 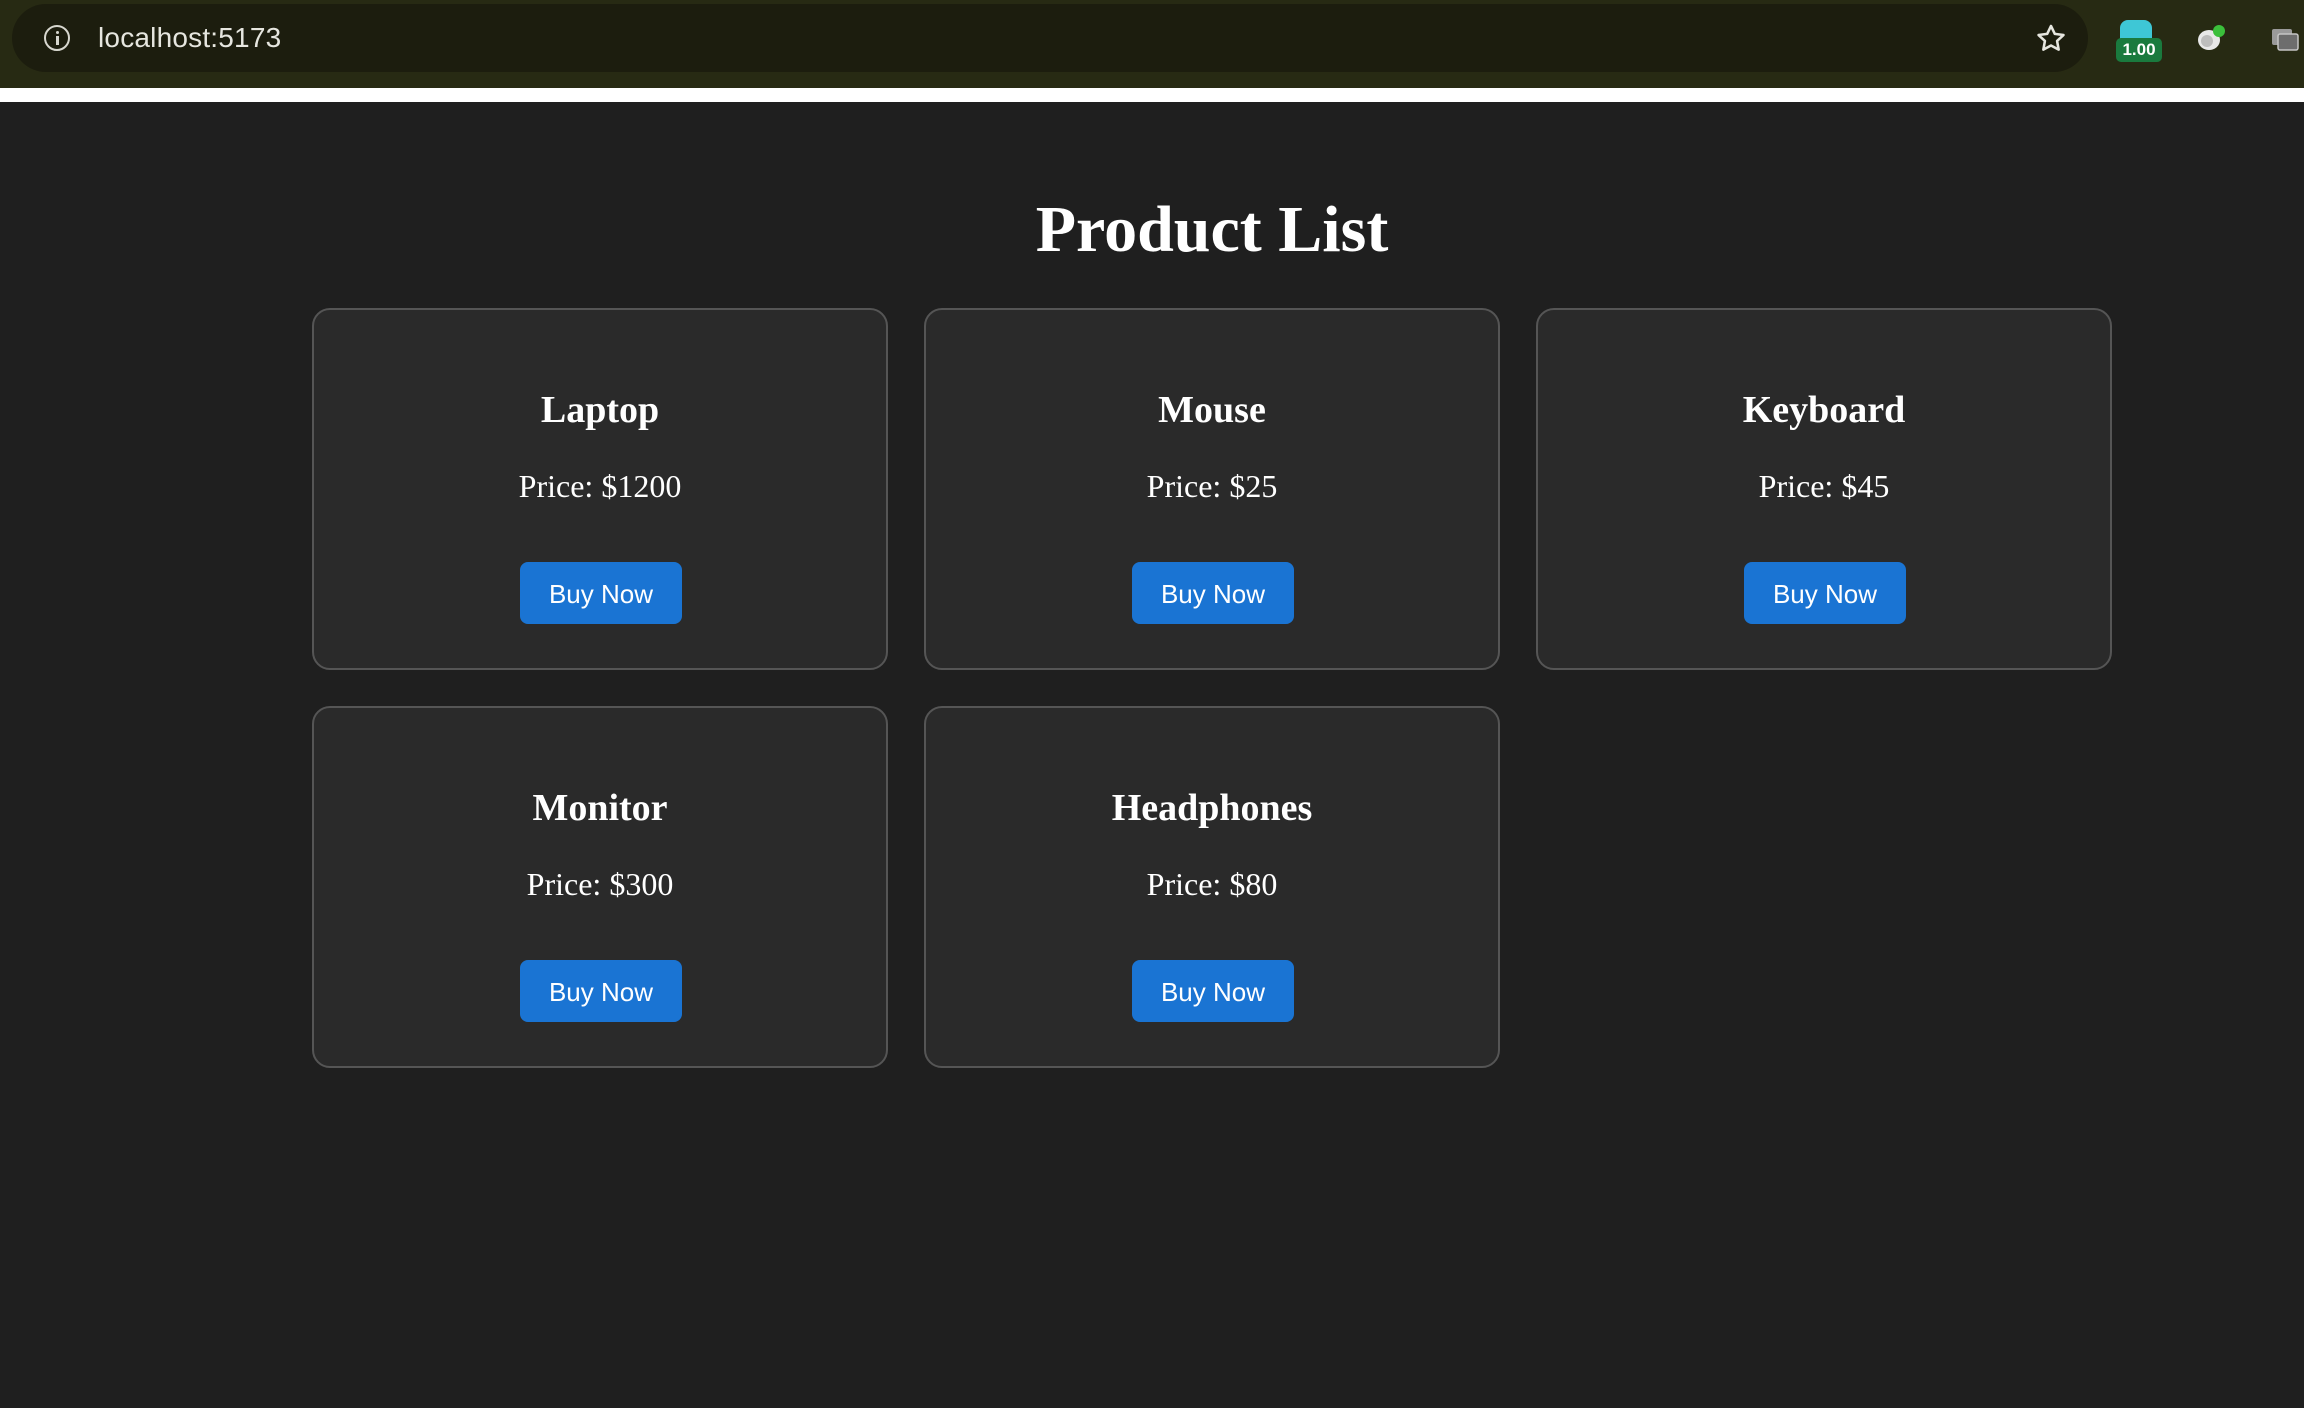 What do you see at coordinates (600, 410) in the screenshot?
I see `product-name: Laptop` at bounding box center [600, 410].